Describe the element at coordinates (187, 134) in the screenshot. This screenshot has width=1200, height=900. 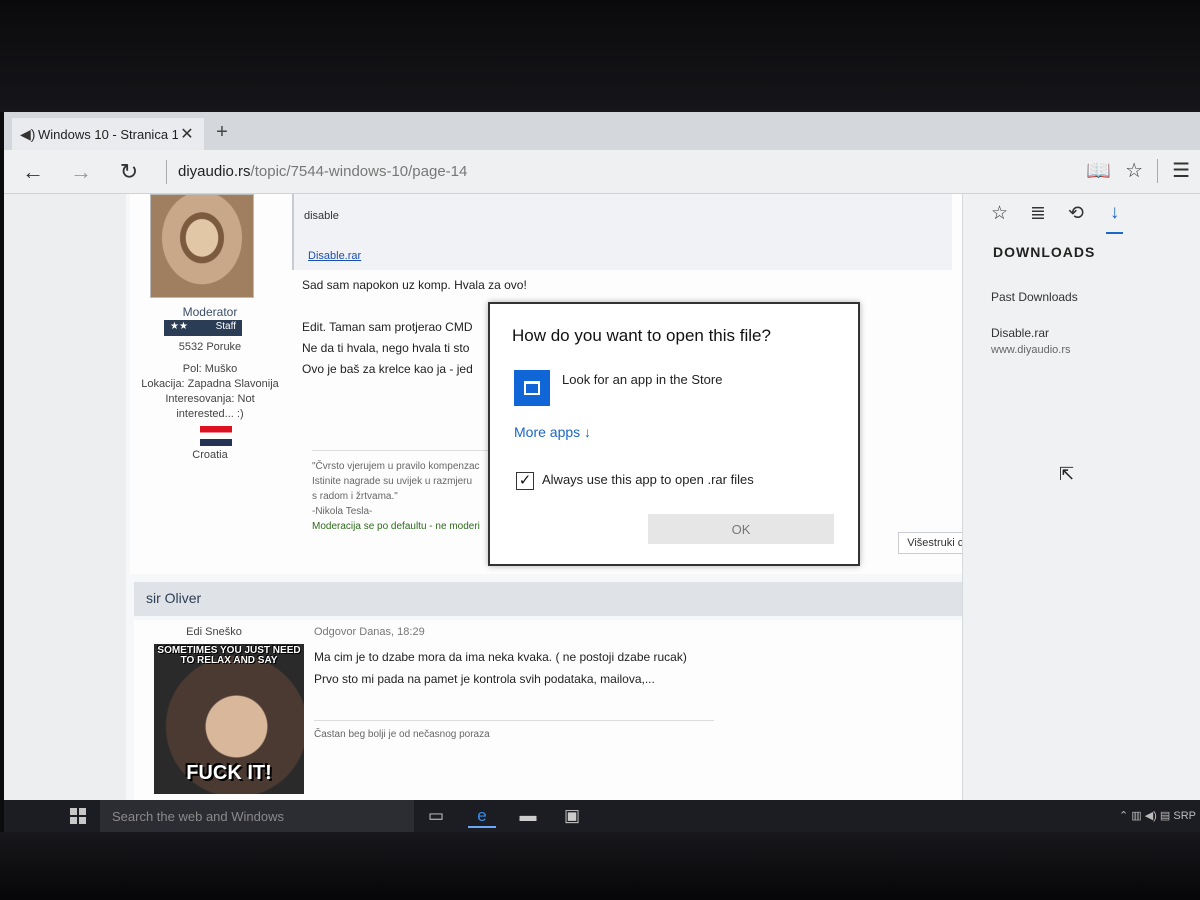
I see `close-icon: ✕` at that location.